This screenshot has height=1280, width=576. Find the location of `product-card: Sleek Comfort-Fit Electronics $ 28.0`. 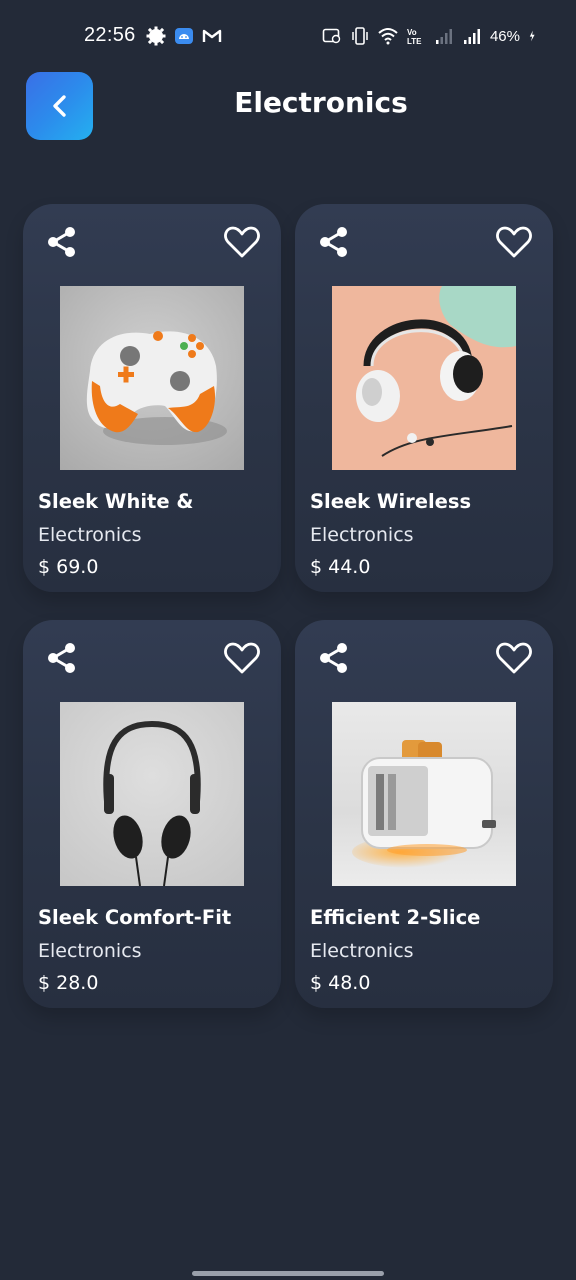

product-card: Sleek Comfort-Fit Electronics $ 28.0 is located at coordinates (152, 814).